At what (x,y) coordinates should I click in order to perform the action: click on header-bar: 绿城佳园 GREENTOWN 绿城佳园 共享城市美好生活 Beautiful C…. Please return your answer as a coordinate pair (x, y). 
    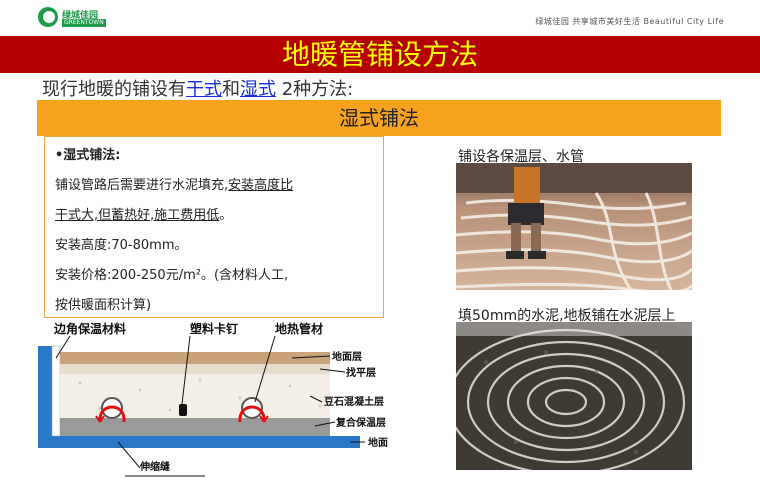
    Looking at the image, I should click on (380, 18).